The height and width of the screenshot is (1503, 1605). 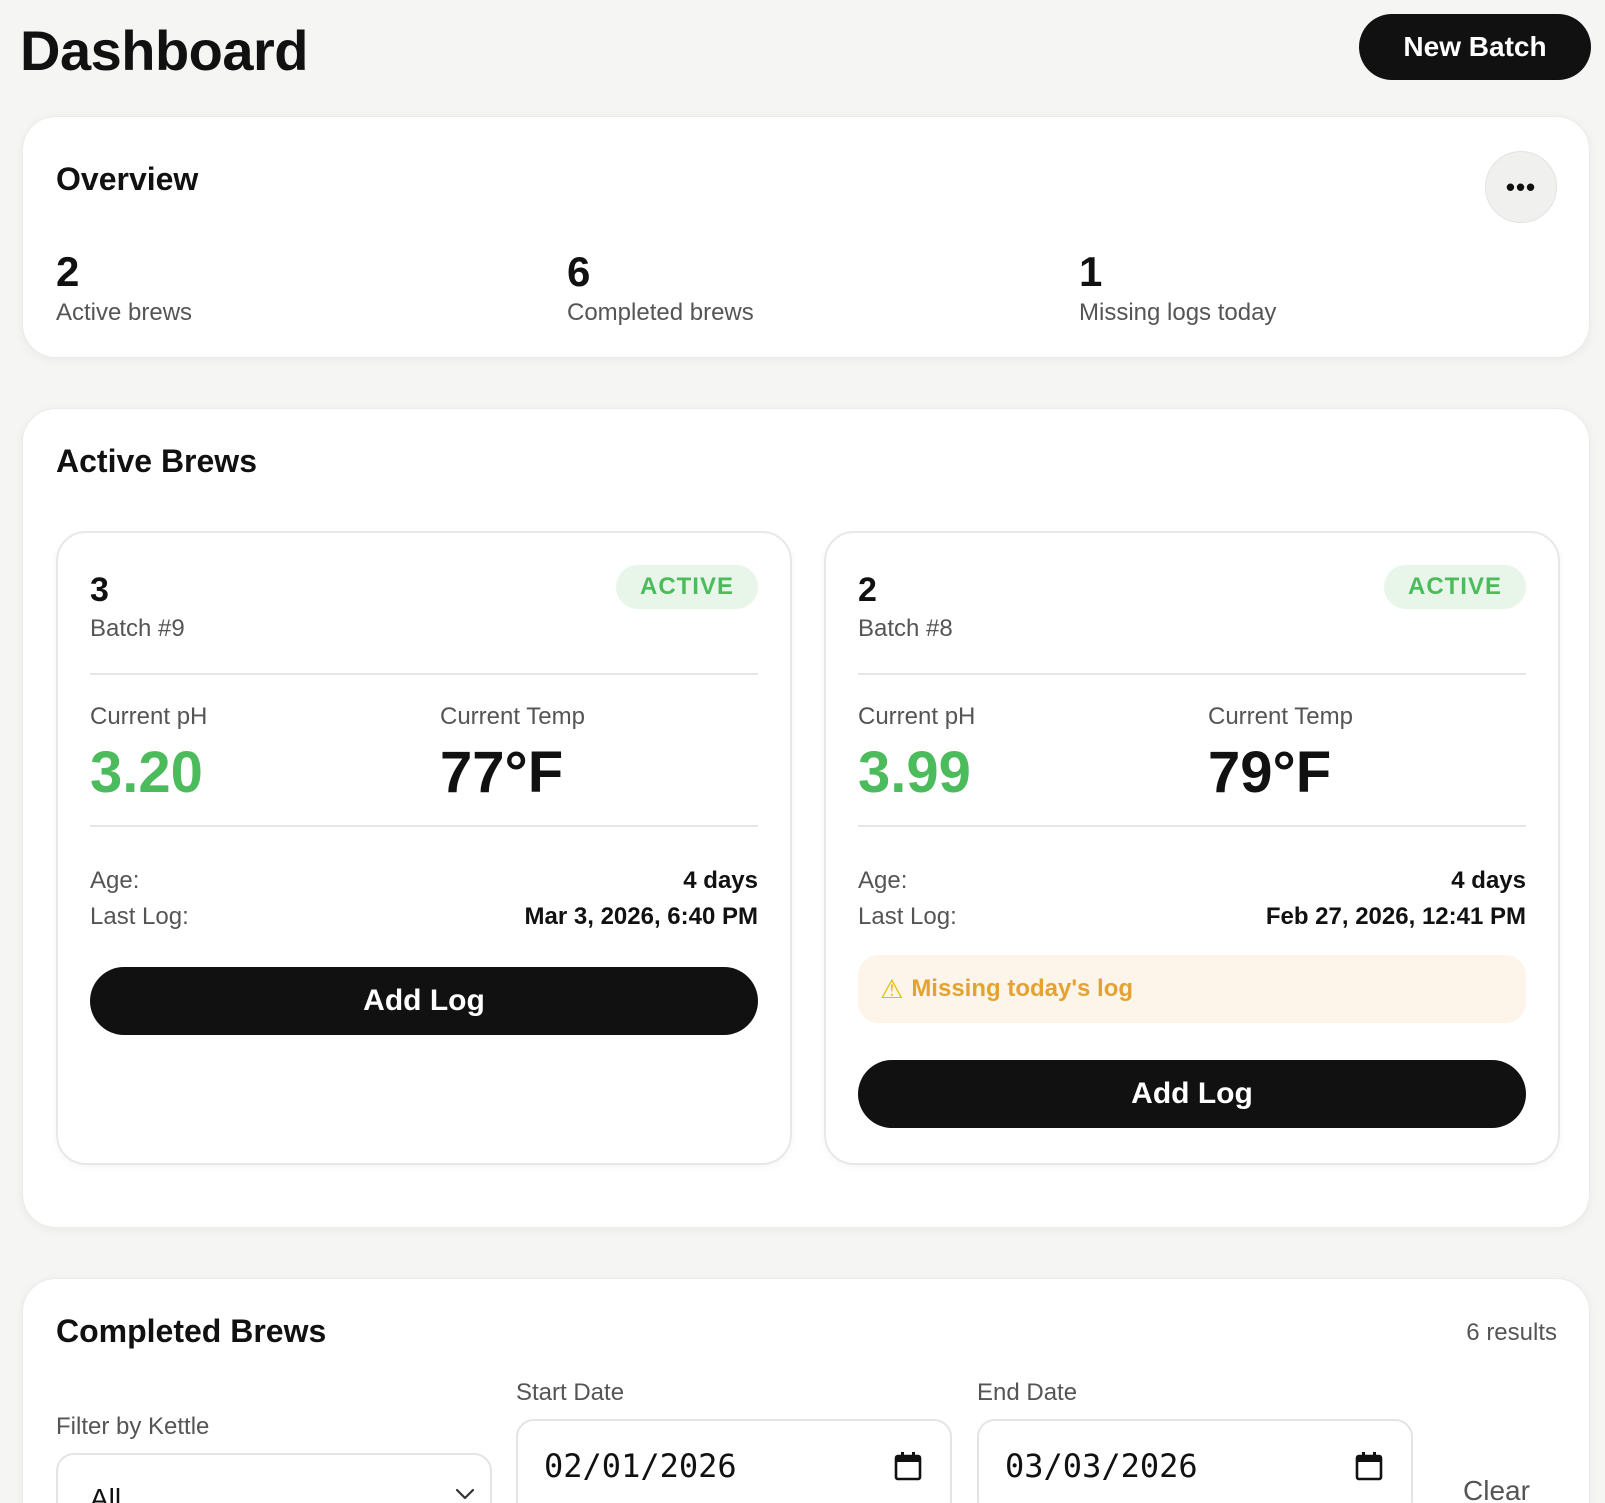 What do you see at coordinates (1395, 916) in the screenshot?
I see `last-log-value: Feb 27, 2026, 12:41 PM` at bounding box center [1395, 916].